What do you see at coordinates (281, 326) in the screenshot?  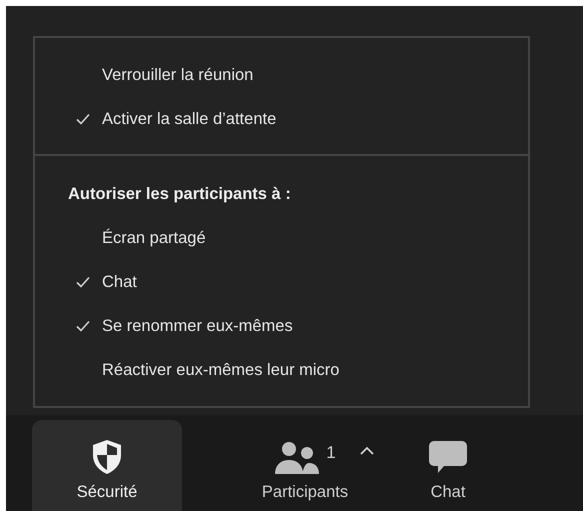 I see `menu-item: Se renommer eux-mêmes` at bounding box center [281, 326].